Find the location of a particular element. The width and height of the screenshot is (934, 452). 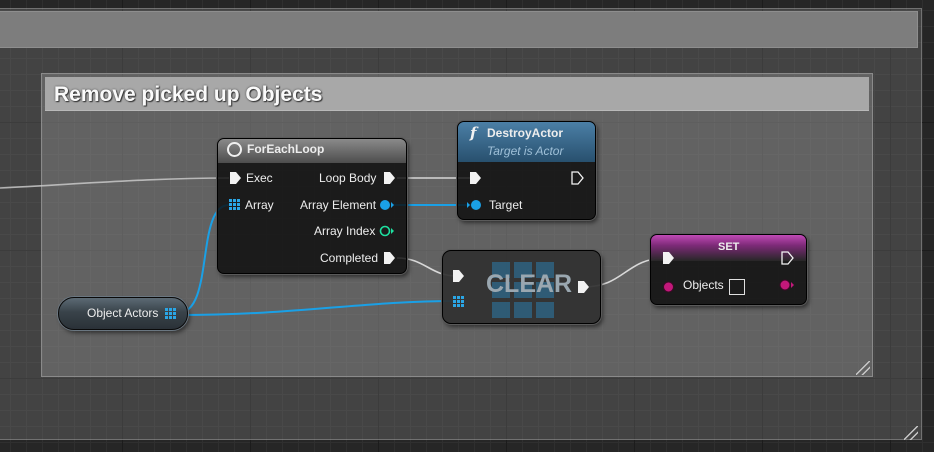

array-grid-icon is located at coordinates (234, 204).